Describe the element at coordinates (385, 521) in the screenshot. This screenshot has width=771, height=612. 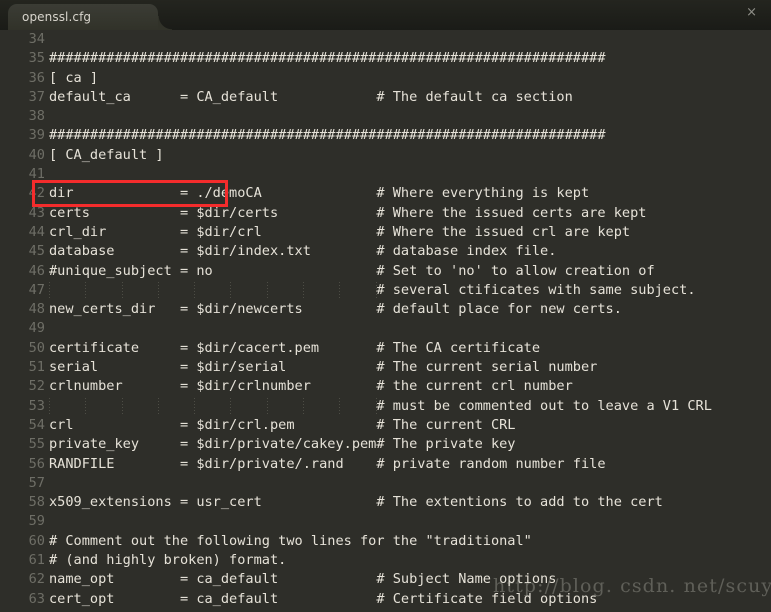
I see `code-line: 59` at that location.